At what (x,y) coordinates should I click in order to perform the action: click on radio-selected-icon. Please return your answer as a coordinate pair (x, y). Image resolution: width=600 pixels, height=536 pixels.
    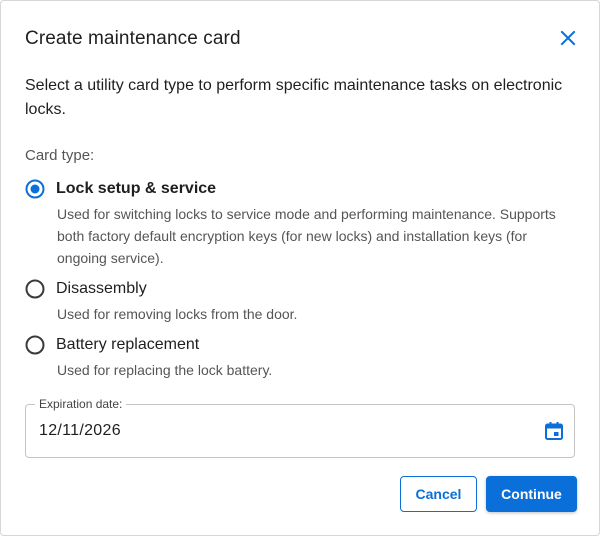
    Looking at the image, I should click on (35, 189).